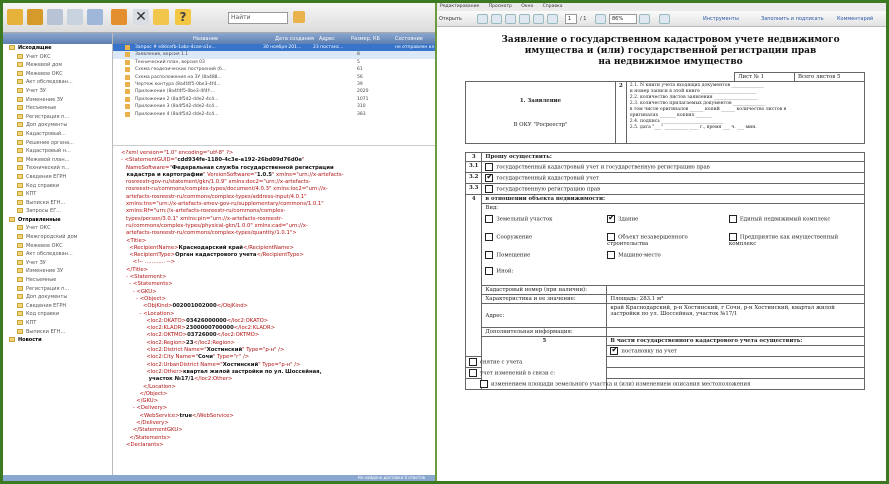  What do you see at coordinates (258, 18) in the screenshot?
I see `search-input: Найти` at bounding box center [258, 18].